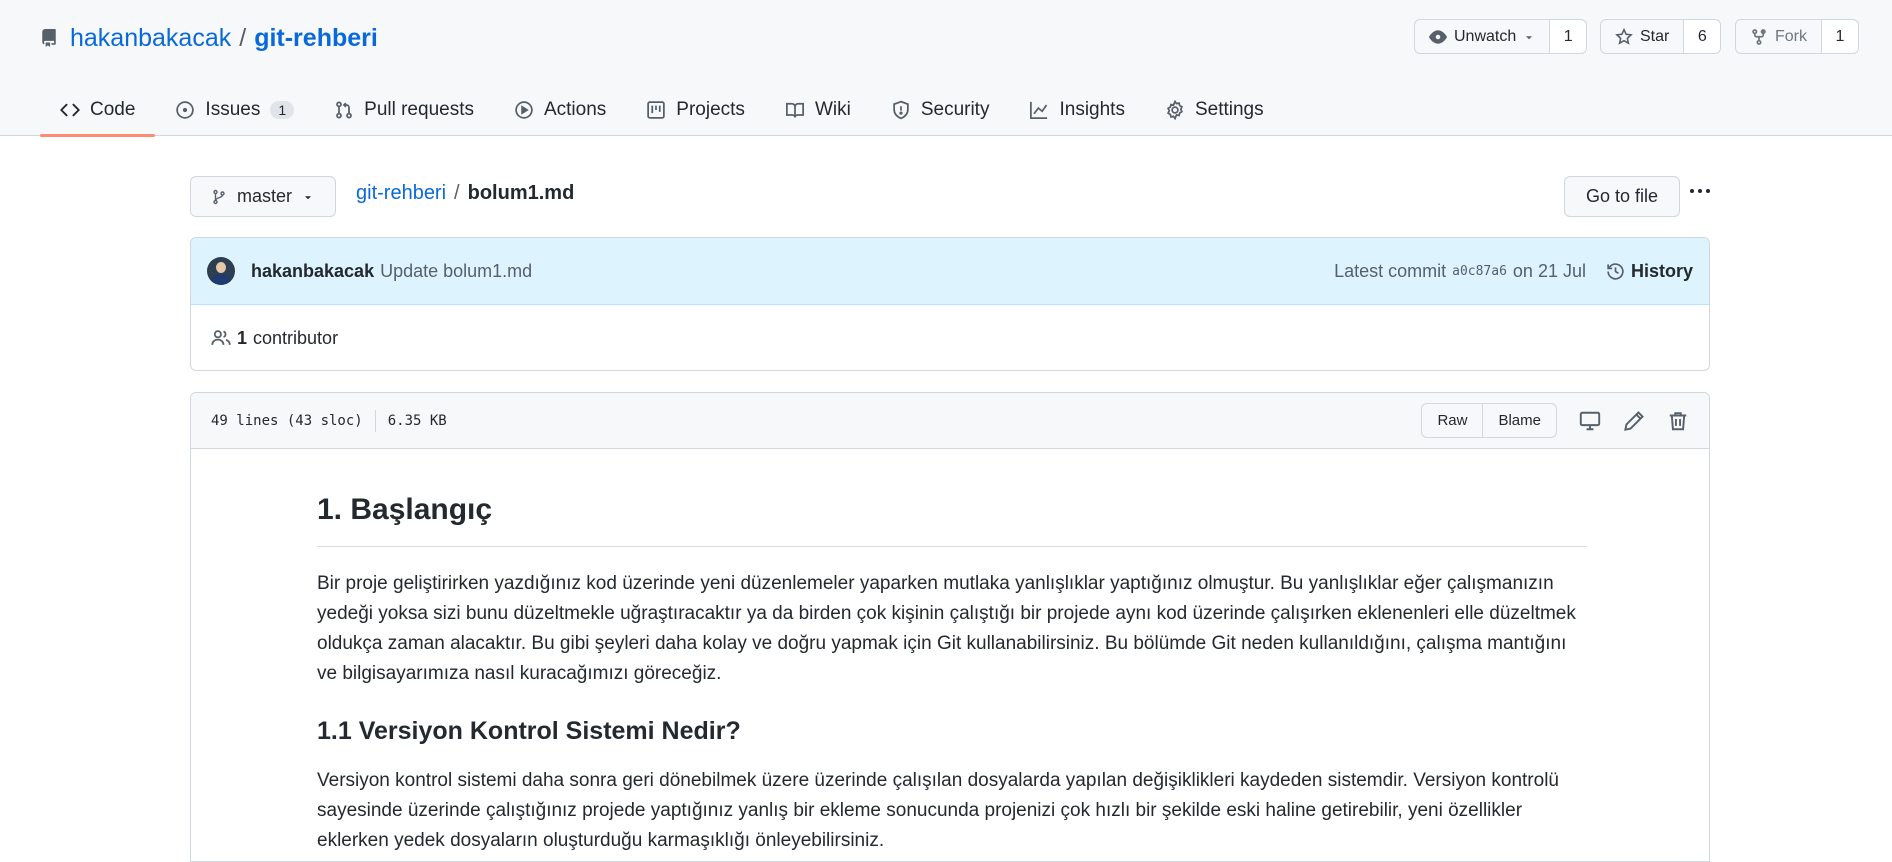 This screenshot has width=1892, height=862. I want to click on tab-wiki-label: Wiki, so click(832, 109).